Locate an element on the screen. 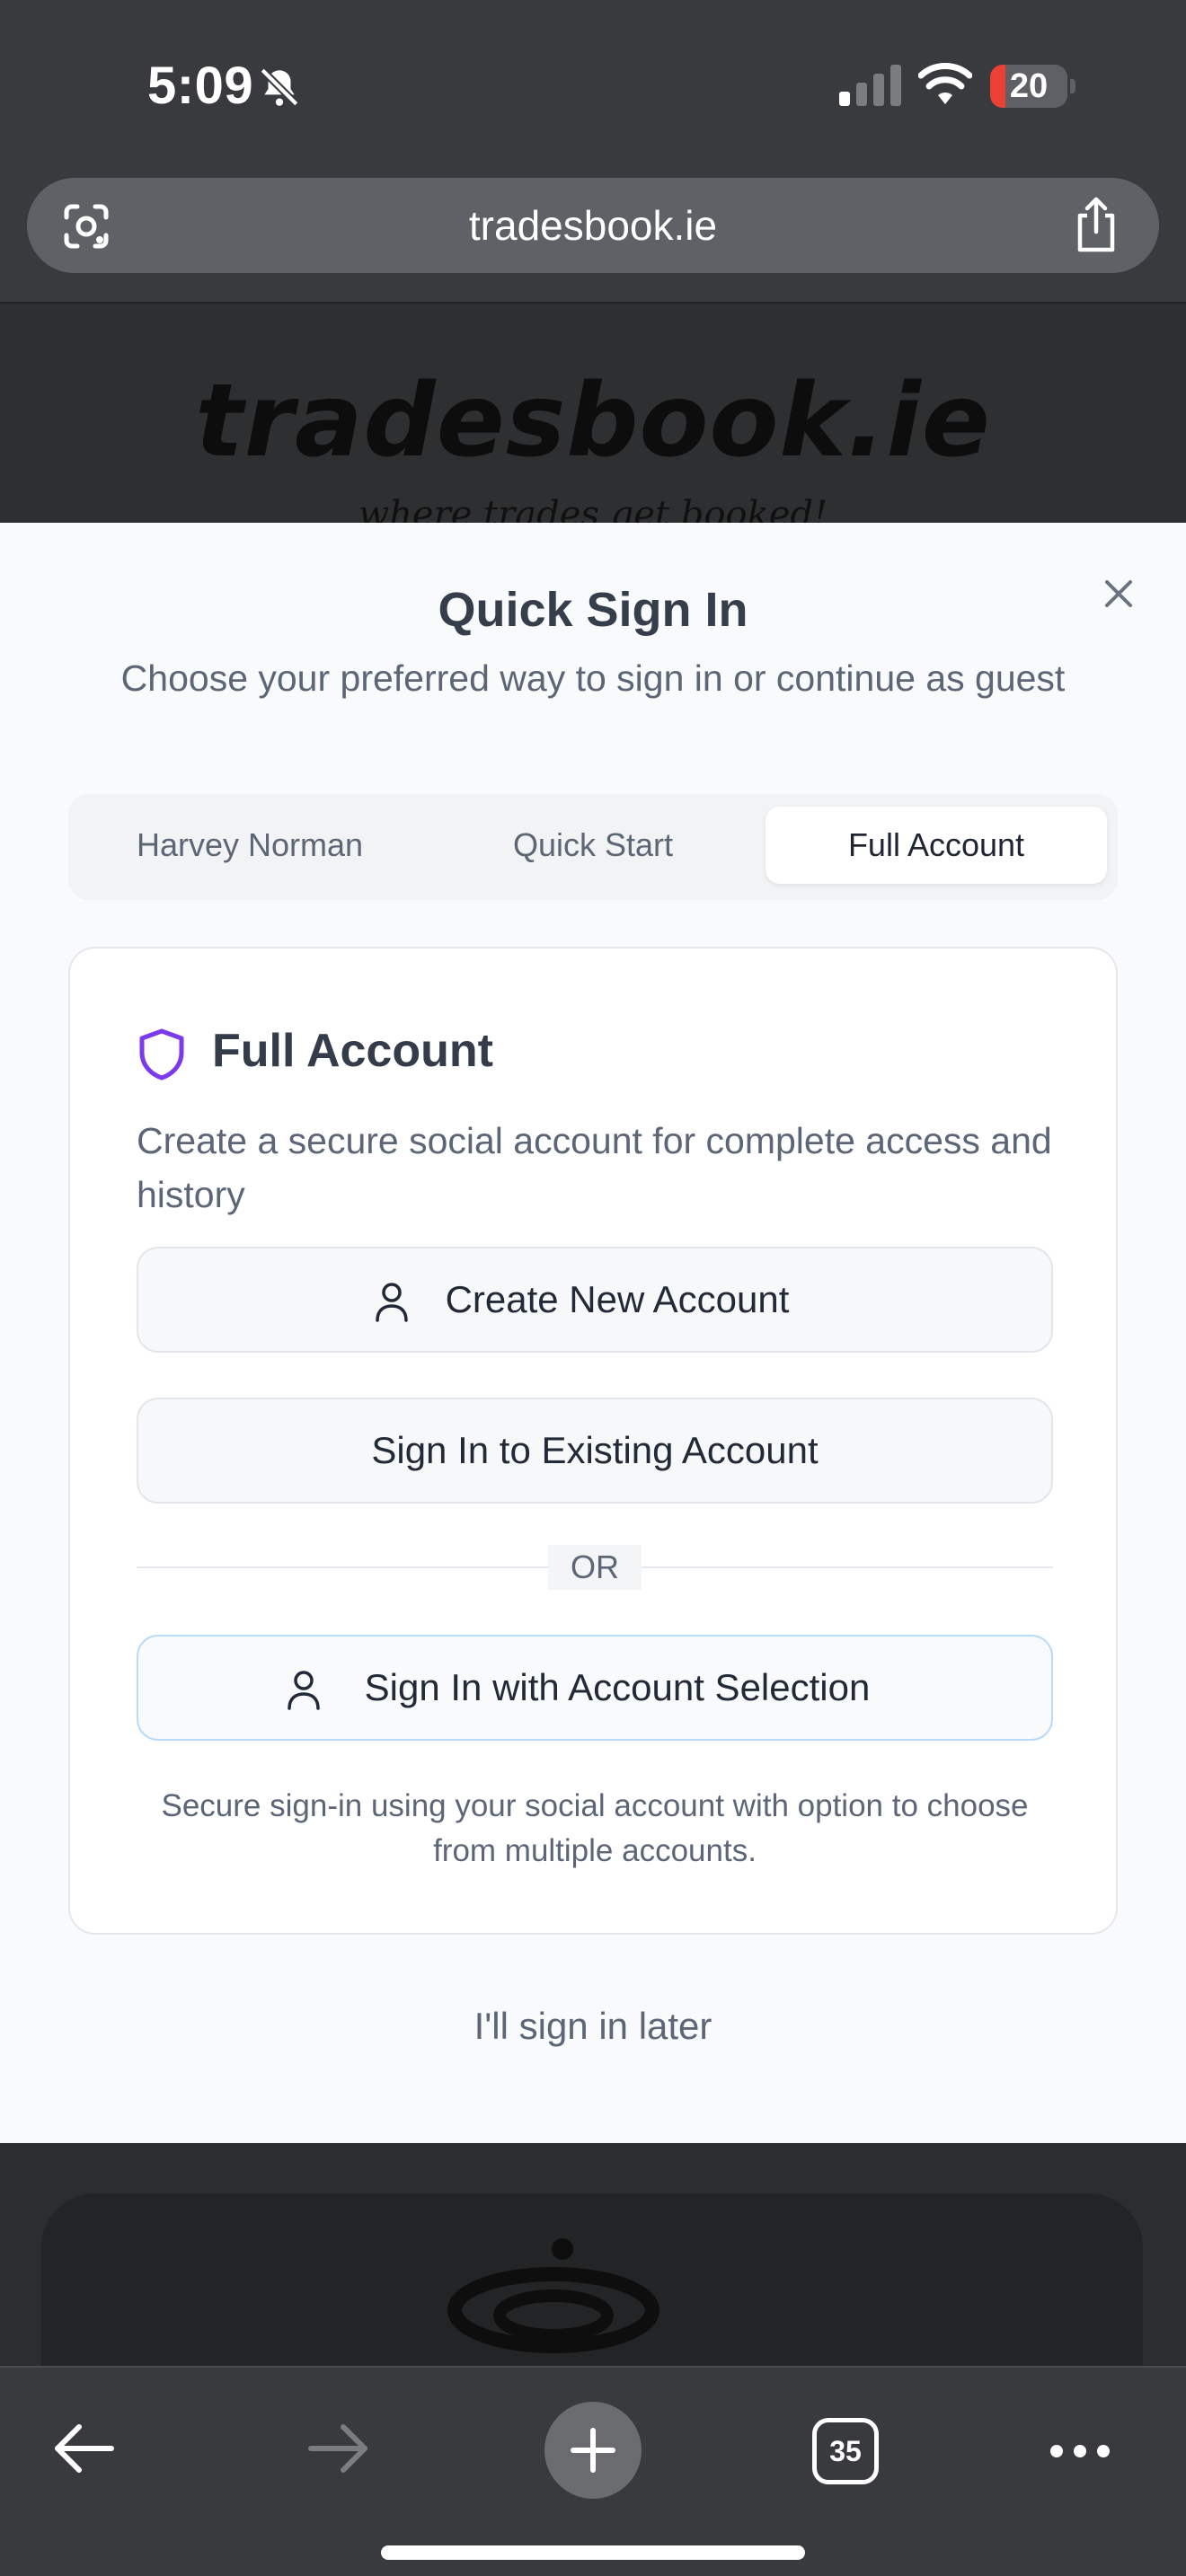 This screenshot has width=1186, height=2576. url-text: tradesbook.ie is located at coordinates (593, 225).